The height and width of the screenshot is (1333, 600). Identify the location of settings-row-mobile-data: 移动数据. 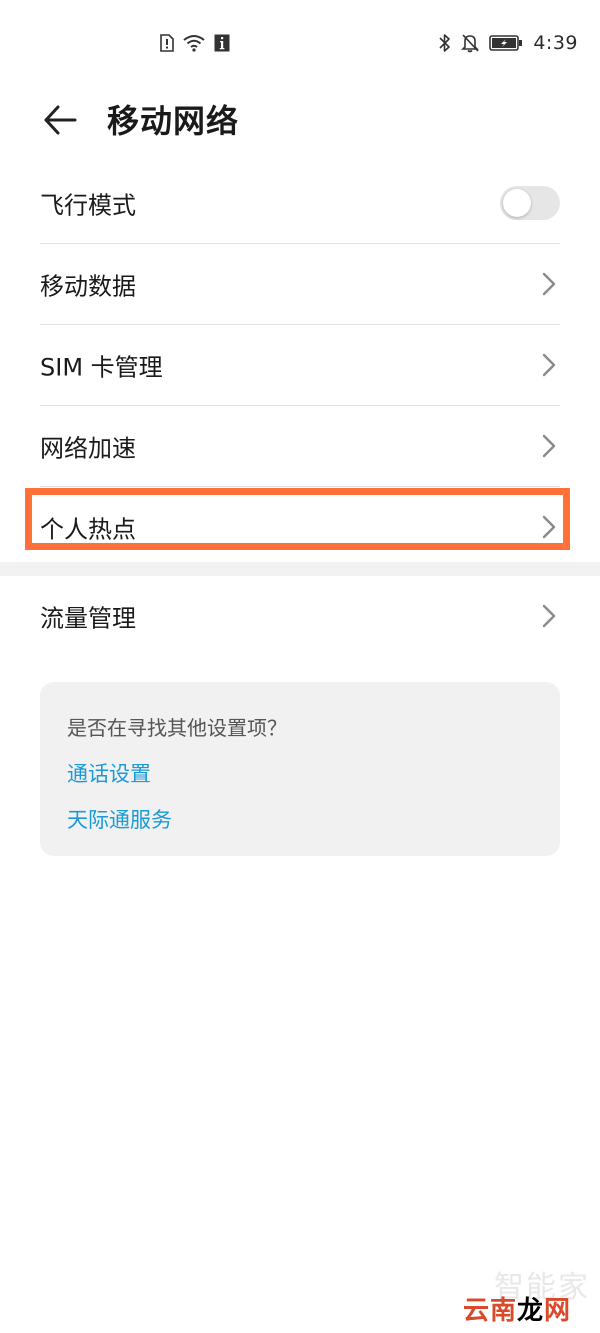
(300, 284).